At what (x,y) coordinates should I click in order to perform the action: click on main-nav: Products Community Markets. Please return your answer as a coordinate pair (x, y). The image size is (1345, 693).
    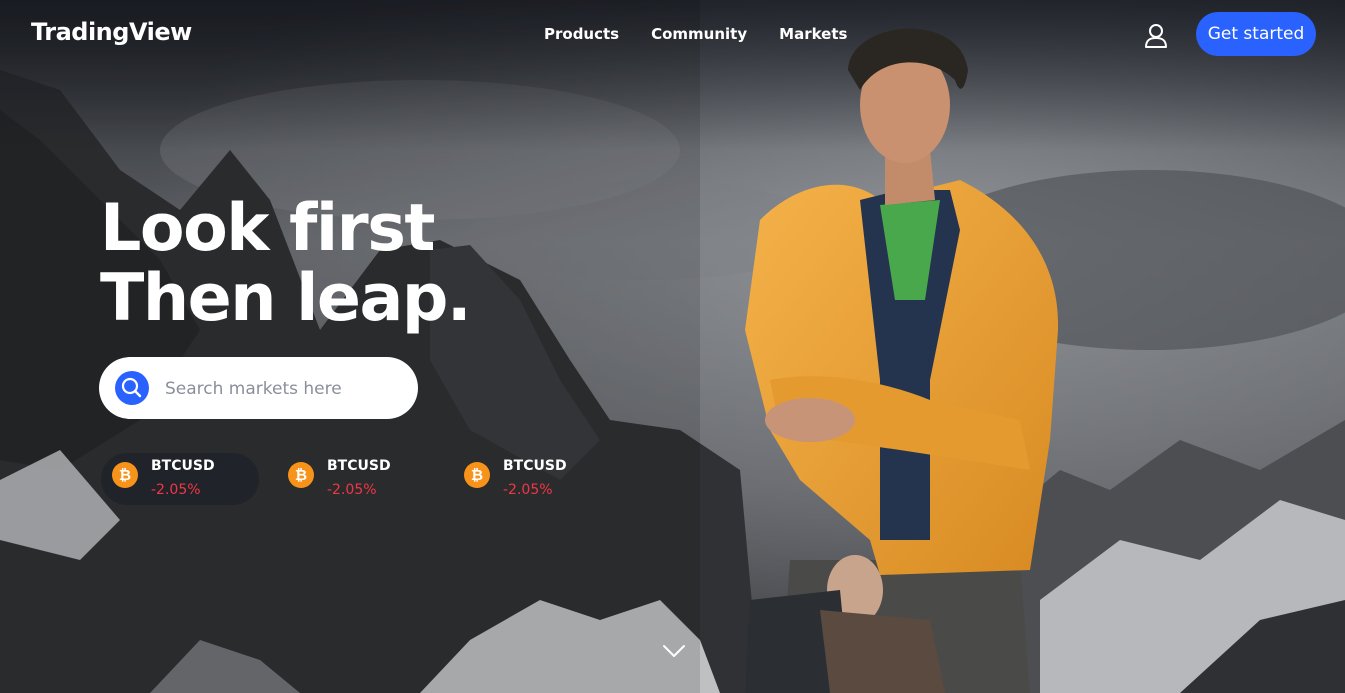
    Looking at the image, I should click on (695, 34).